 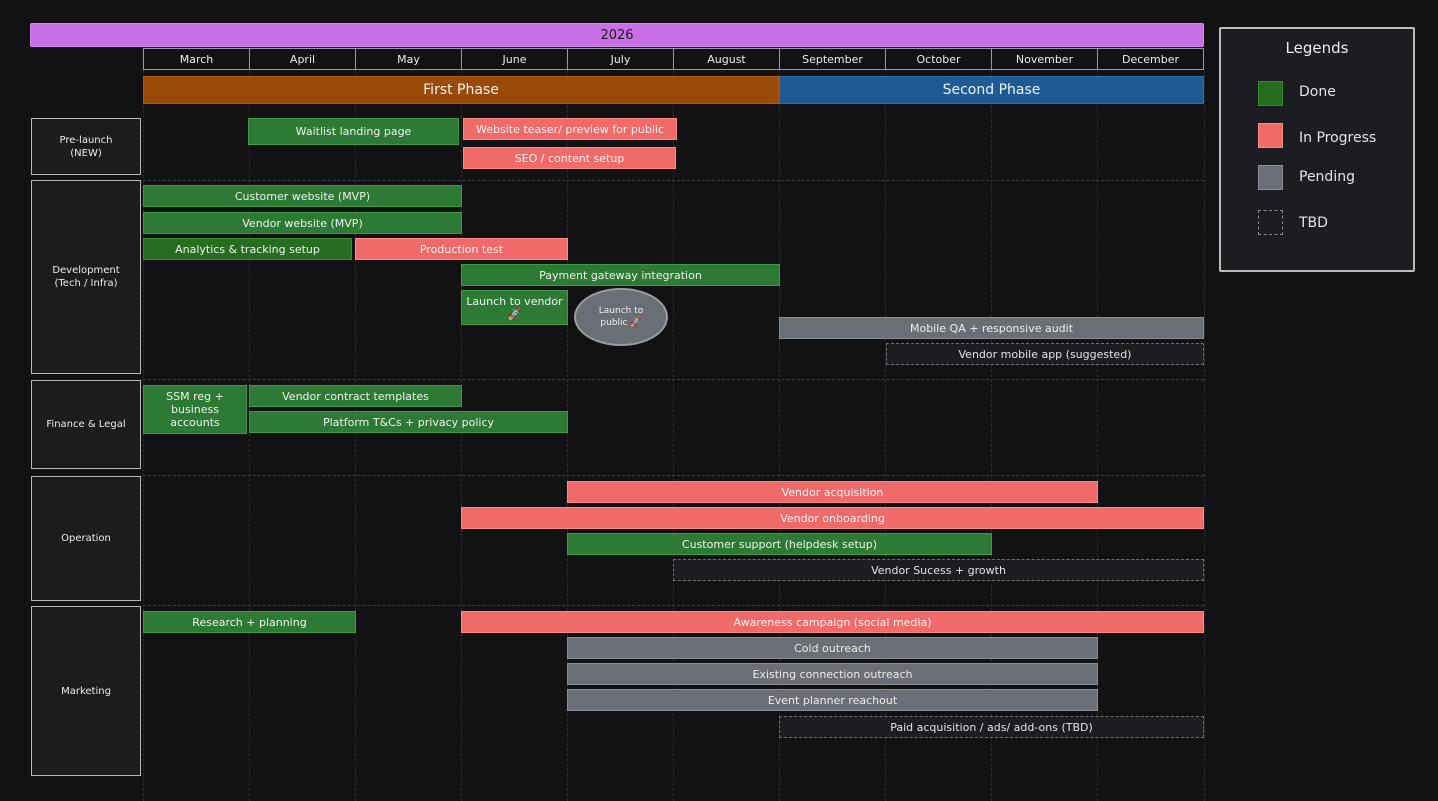 What do you see at coordinates (1338, 138) in the screenshot?
I see `legend-label-in-progress: In Progress` at bounding box center [1338, 138].